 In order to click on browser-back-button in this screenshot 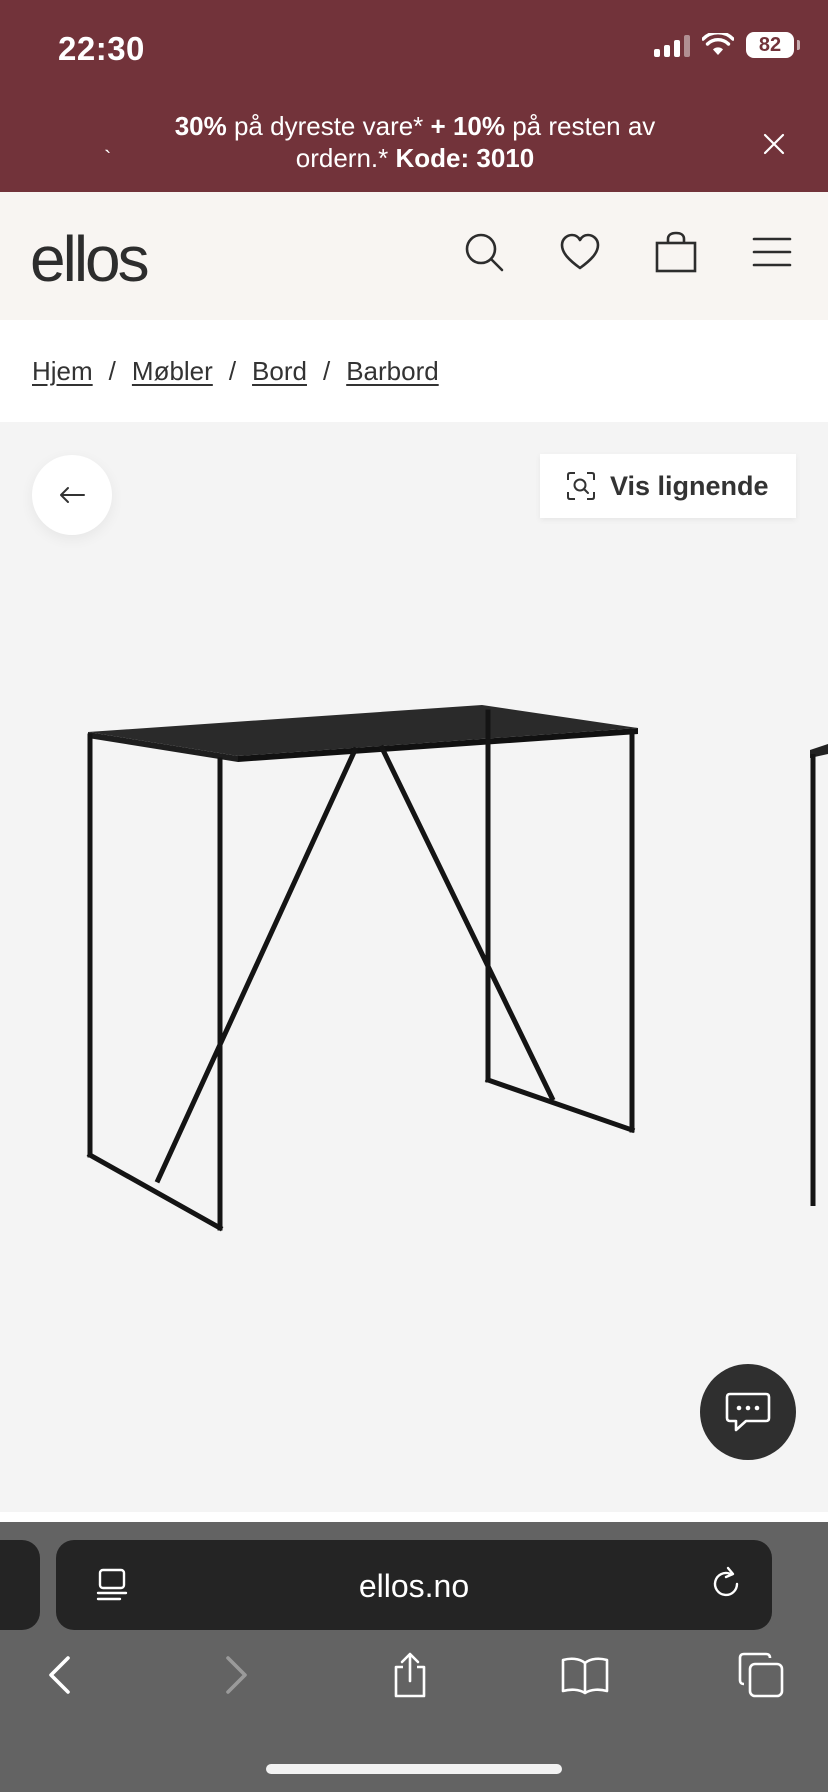, I will do `click(59, 1675)`.